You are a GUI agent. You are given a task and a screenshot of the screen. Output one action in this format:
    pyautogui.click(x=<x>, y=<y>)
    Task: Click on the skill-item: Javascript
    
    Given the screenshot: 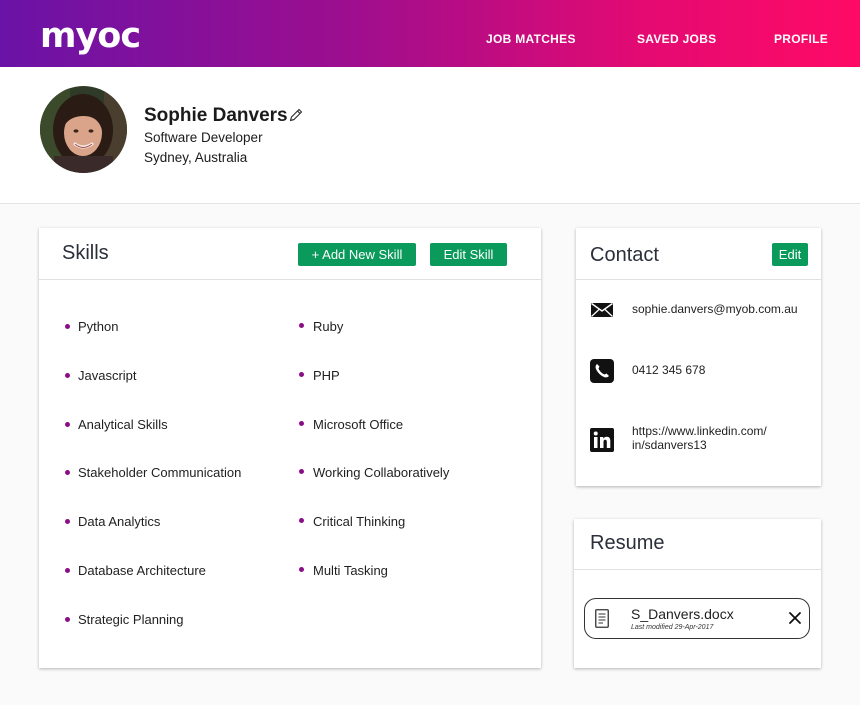 What is the action you would take?
    pyautogui.click(x=107, y=375)
    